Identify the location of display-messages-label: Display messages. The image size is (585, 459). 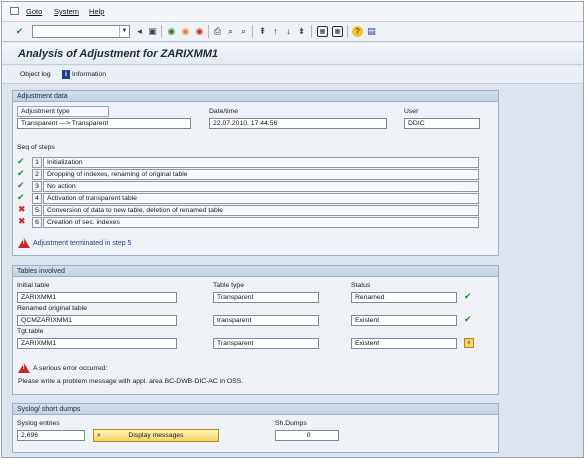
(156, 435).